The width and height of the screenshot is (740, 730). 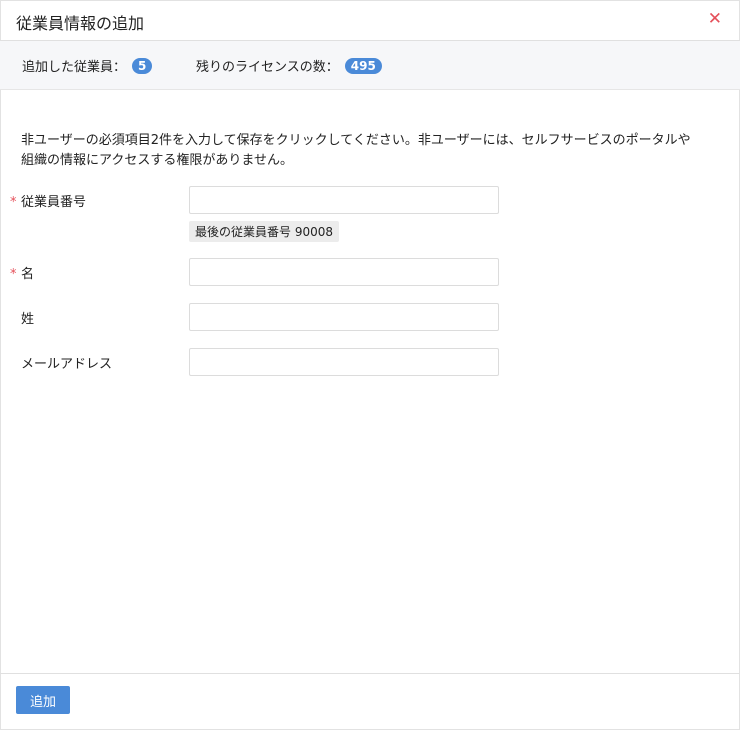 What do you see at coordinates (344, 362) in the screenshot?
I see `email-input` at bounding box center [344, 362].